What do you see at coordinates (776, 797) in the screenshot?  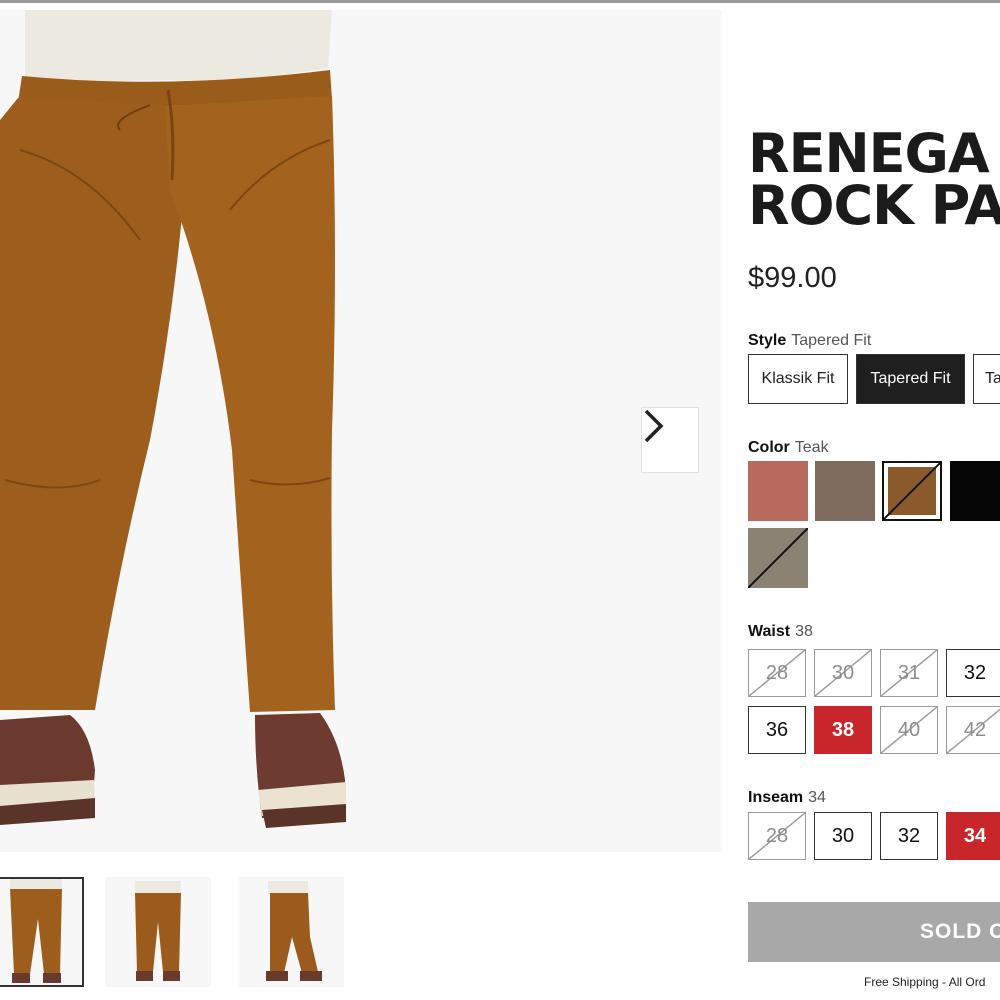 I see `inseam-label-text: Inseam` at bounding box center [776, 797].